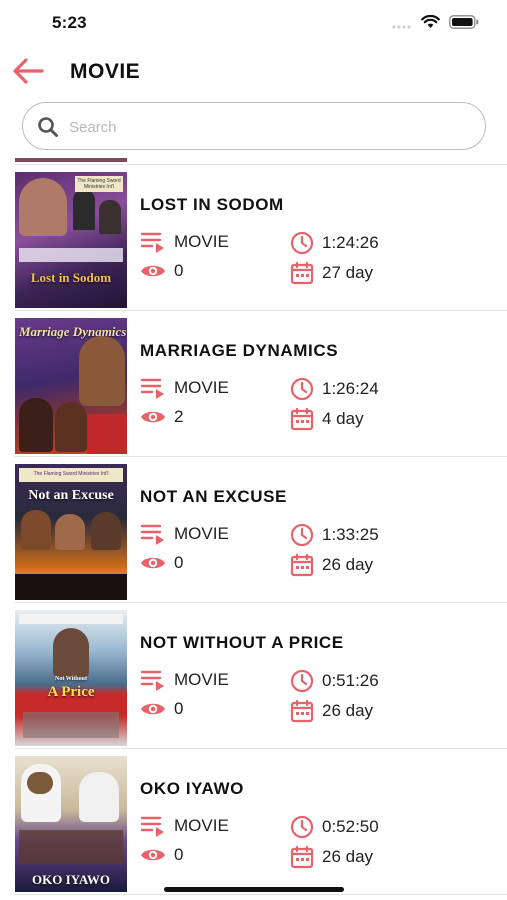 This screenshot has width=507, height=900. I want to click on movie-views: 2, so click(161, 417).